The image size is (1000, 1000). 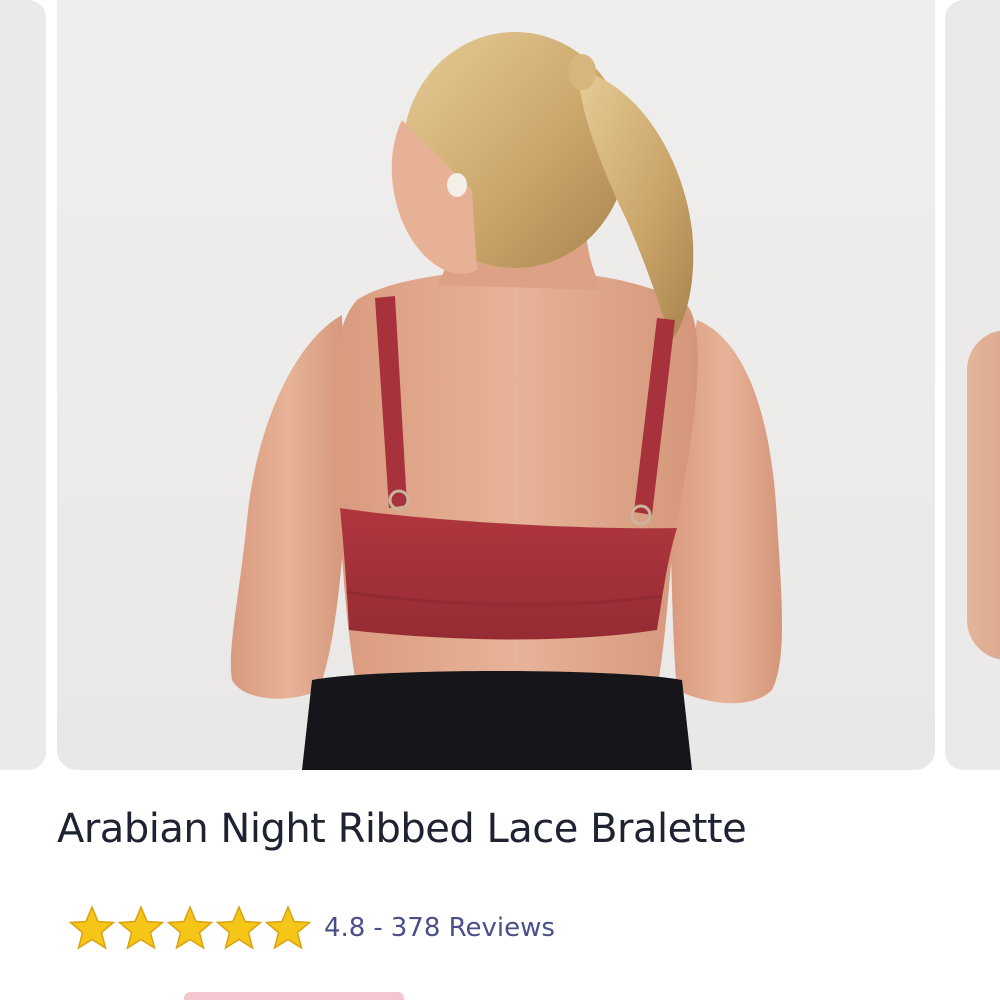 I want to click on product-rating: 4.8 - 378 Reviews, so click(x=311, y=928).